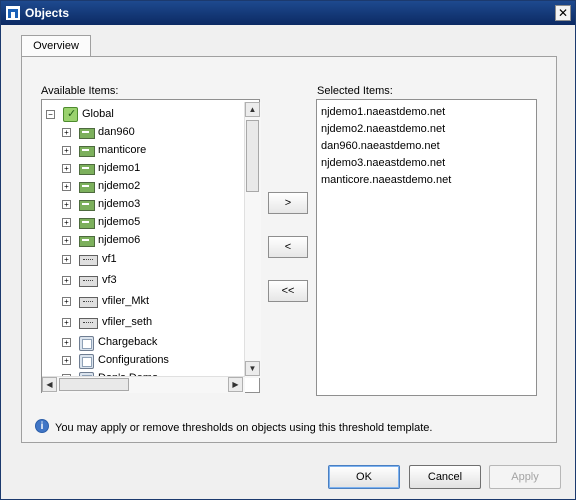  I want to click on ok-button: OK, so click(364, 477).